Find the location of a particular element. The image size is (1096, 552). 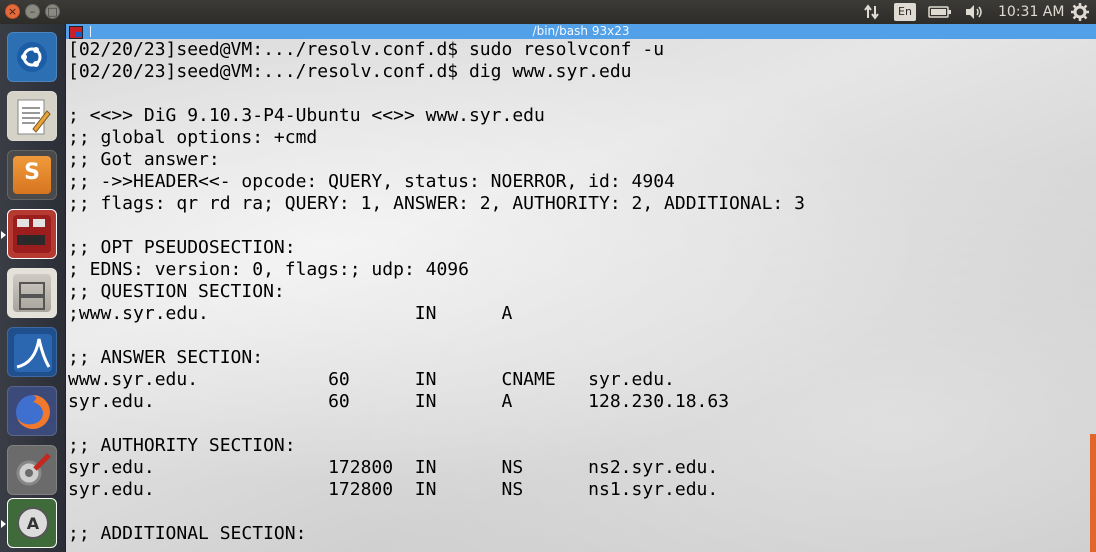

launcher-files-button is located at coordinates (32, 293).